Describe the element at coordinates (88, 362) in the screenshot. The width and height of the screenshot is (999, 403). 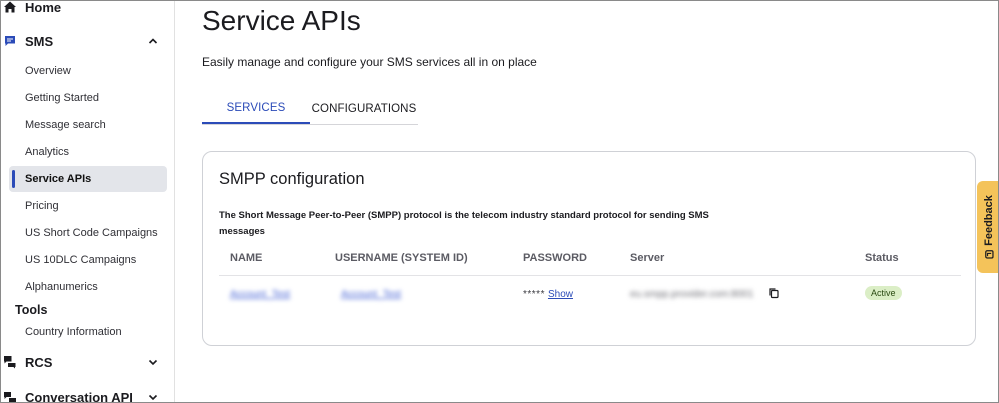
I see `nav-rcs: RCS` at that location.